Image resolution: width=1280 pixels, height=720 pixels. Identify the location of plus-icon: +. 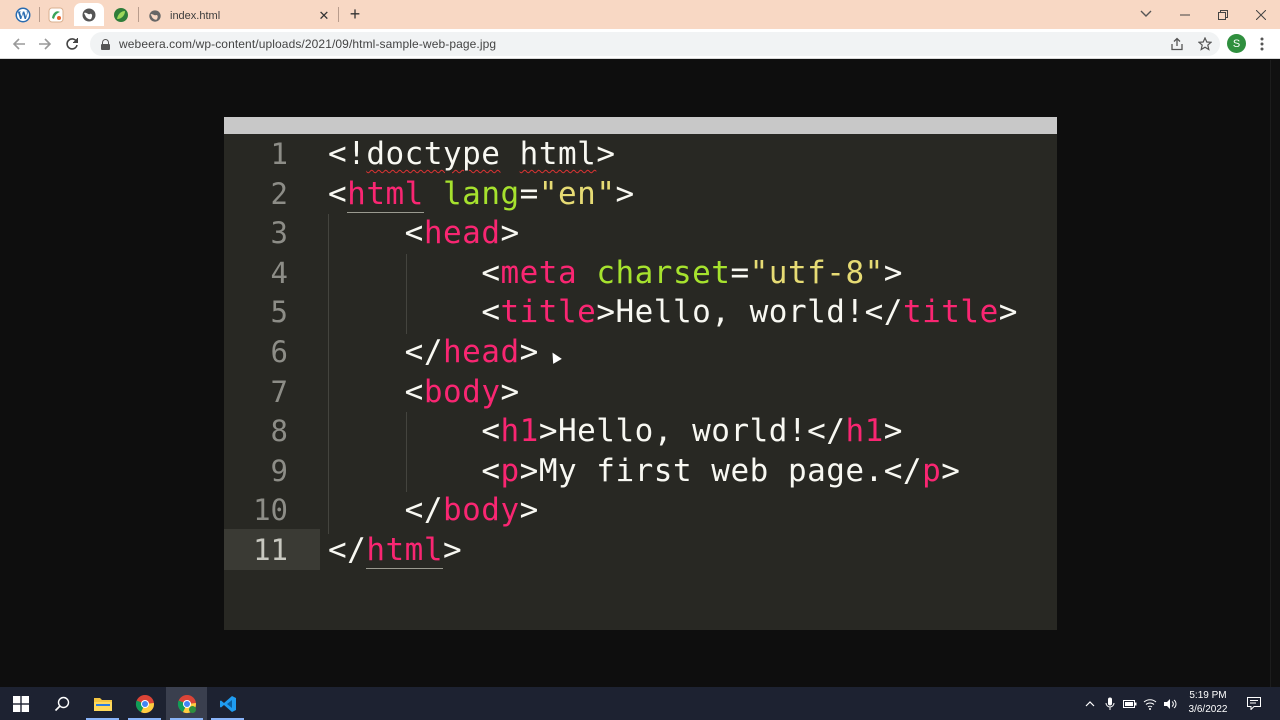
(355, 13).